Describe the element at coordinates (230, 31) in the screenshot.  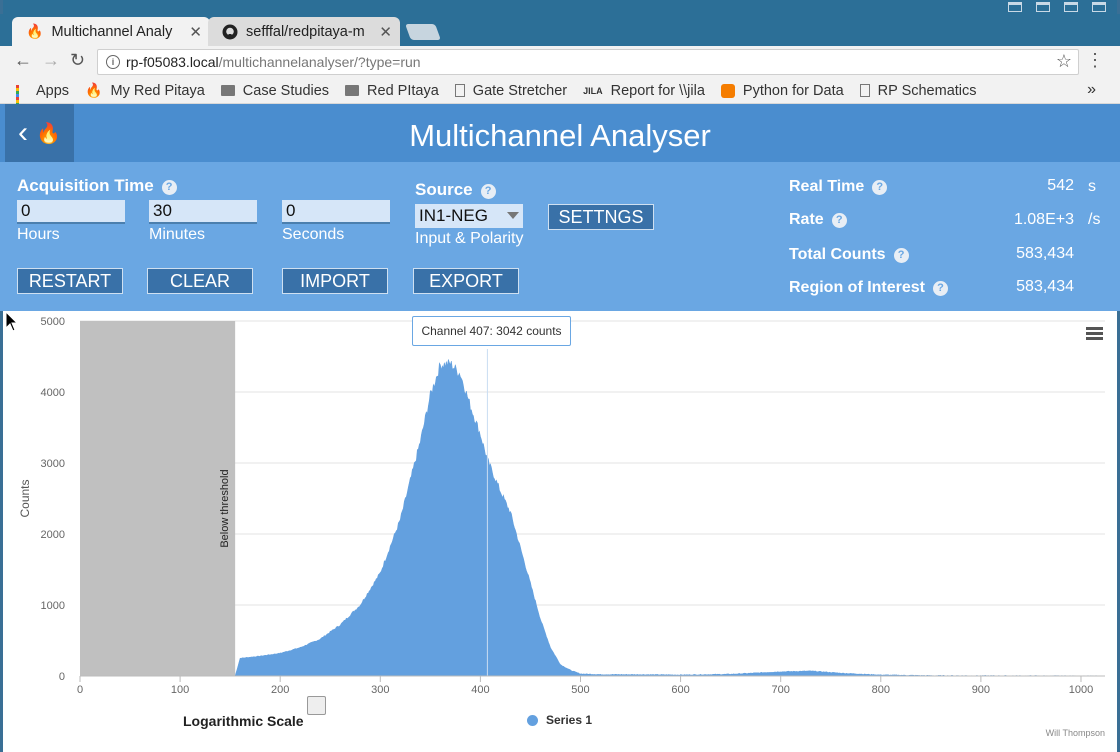
I see `github-icon` at that location.